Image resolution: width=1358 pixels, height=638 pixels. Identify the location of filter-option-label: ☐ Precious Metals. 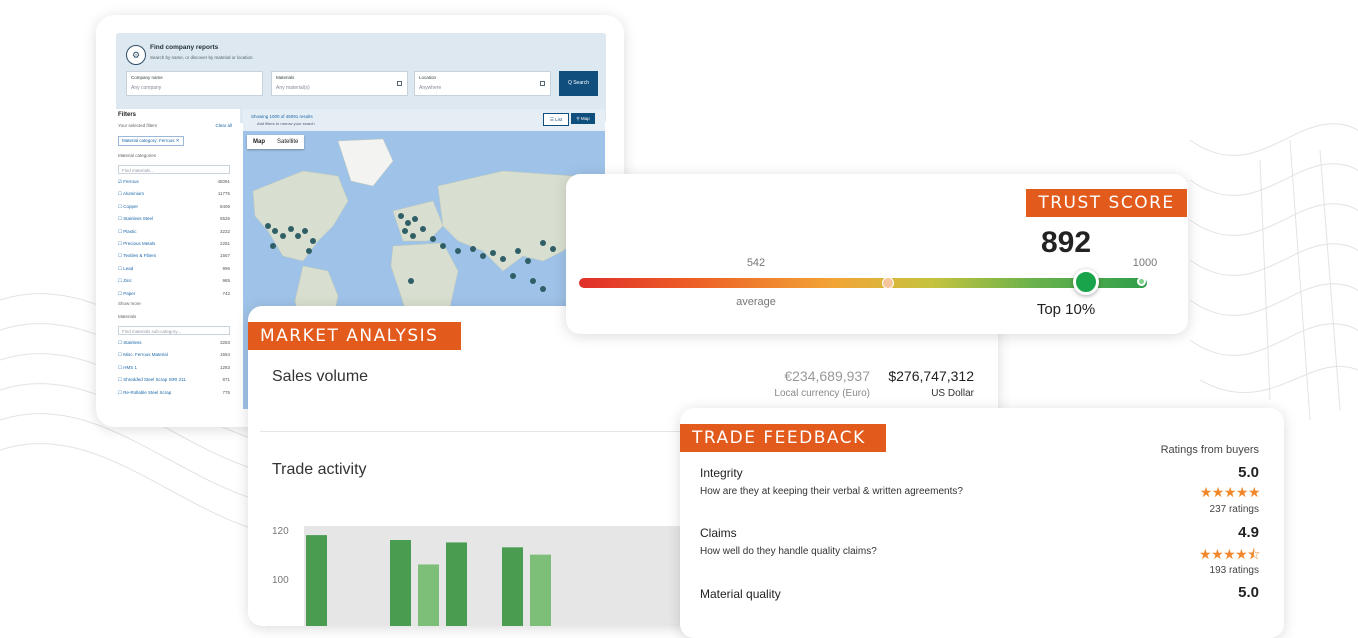
(137, 243).